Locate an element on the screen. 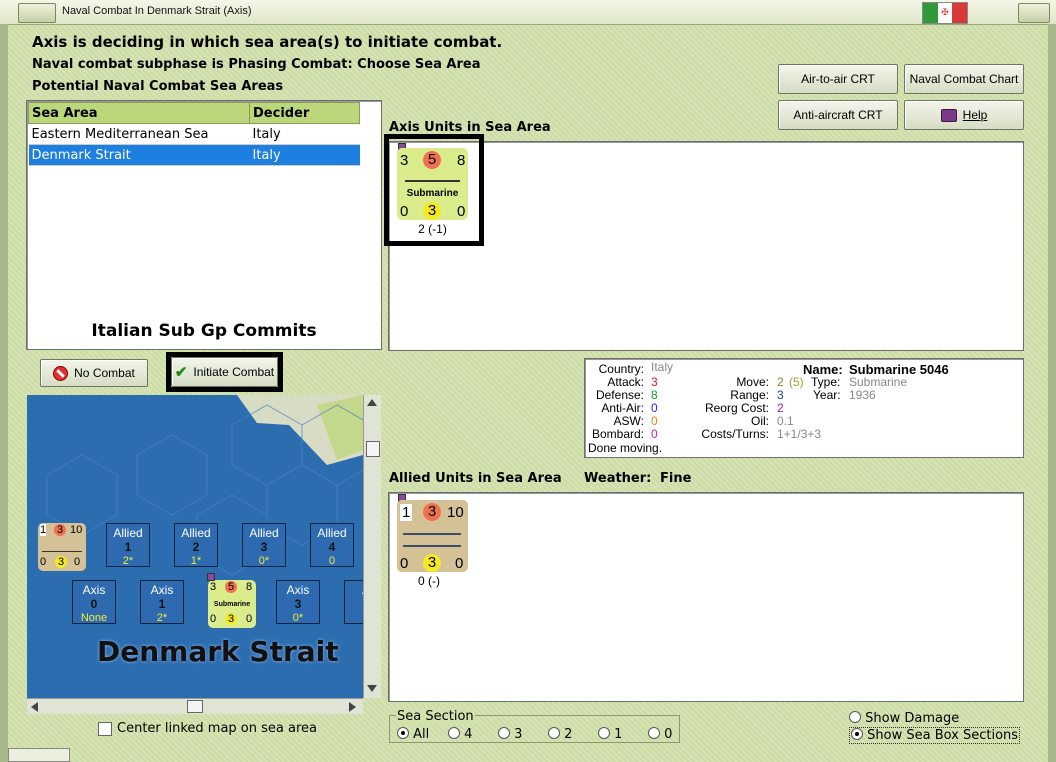  box-value: 2* is located at coordinates (162, 618).